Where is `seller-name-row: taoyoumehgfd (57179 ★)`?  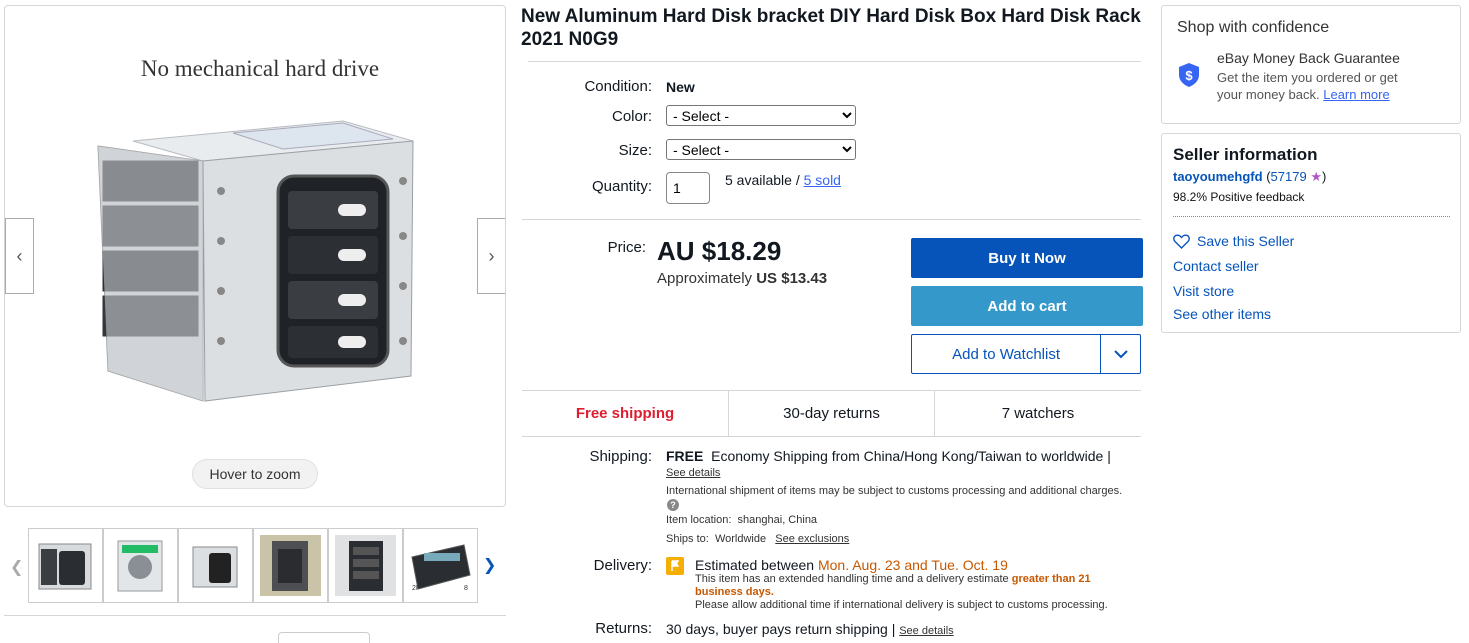
seller-name-row: taoyoumehgfd (57179 ★) is located at coordinates (1250, 176).